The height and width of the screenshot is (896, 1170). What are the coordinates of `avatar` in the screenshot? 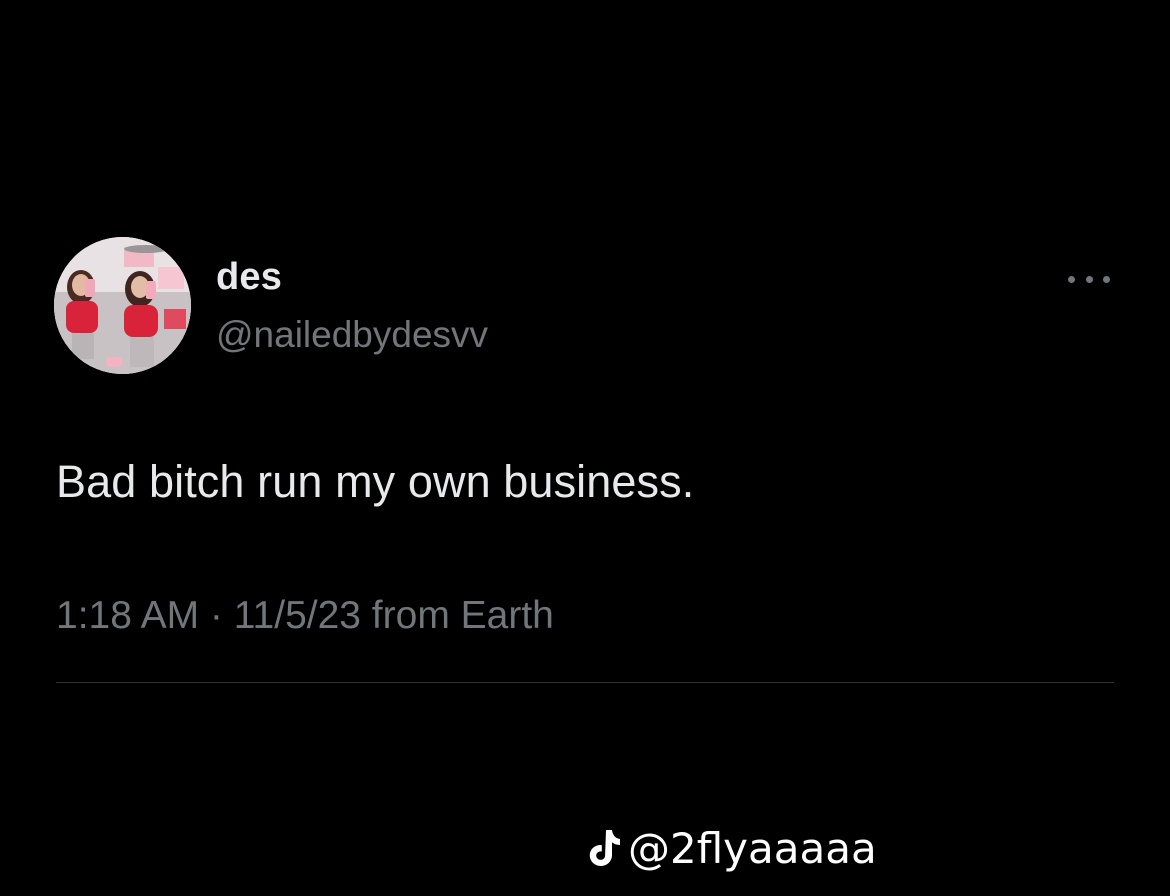 It's located at (122, 305).